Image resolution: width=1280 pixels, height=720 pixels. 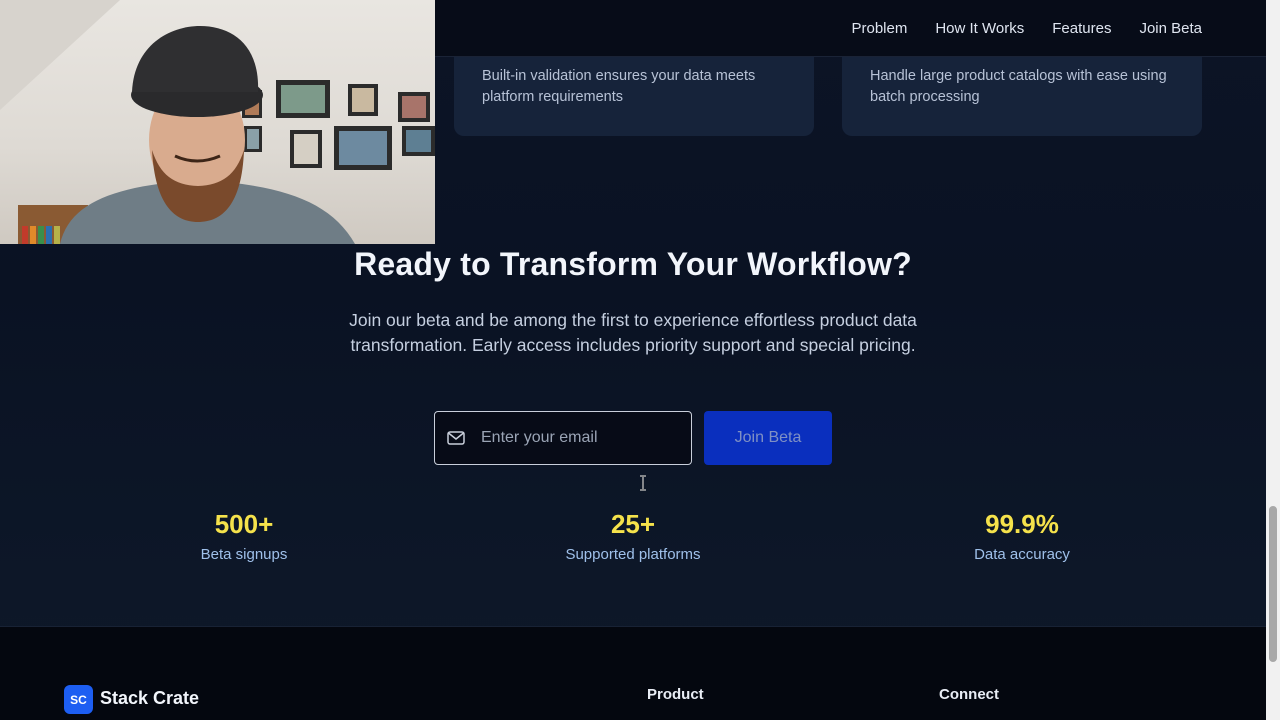 What do you see at coordinates (633, 554) in the screenshot?
I see `stat-label: Supported platforms` at bounding box center [633, 554].